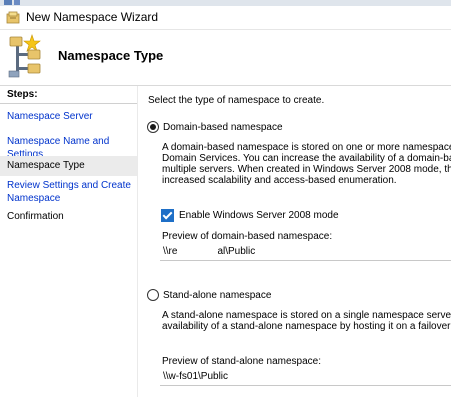  What do you see at coordinates (71, 116) in the screenshot?
I see `step-namespace-server: Namespace Server` at bounding box center [71, 116].